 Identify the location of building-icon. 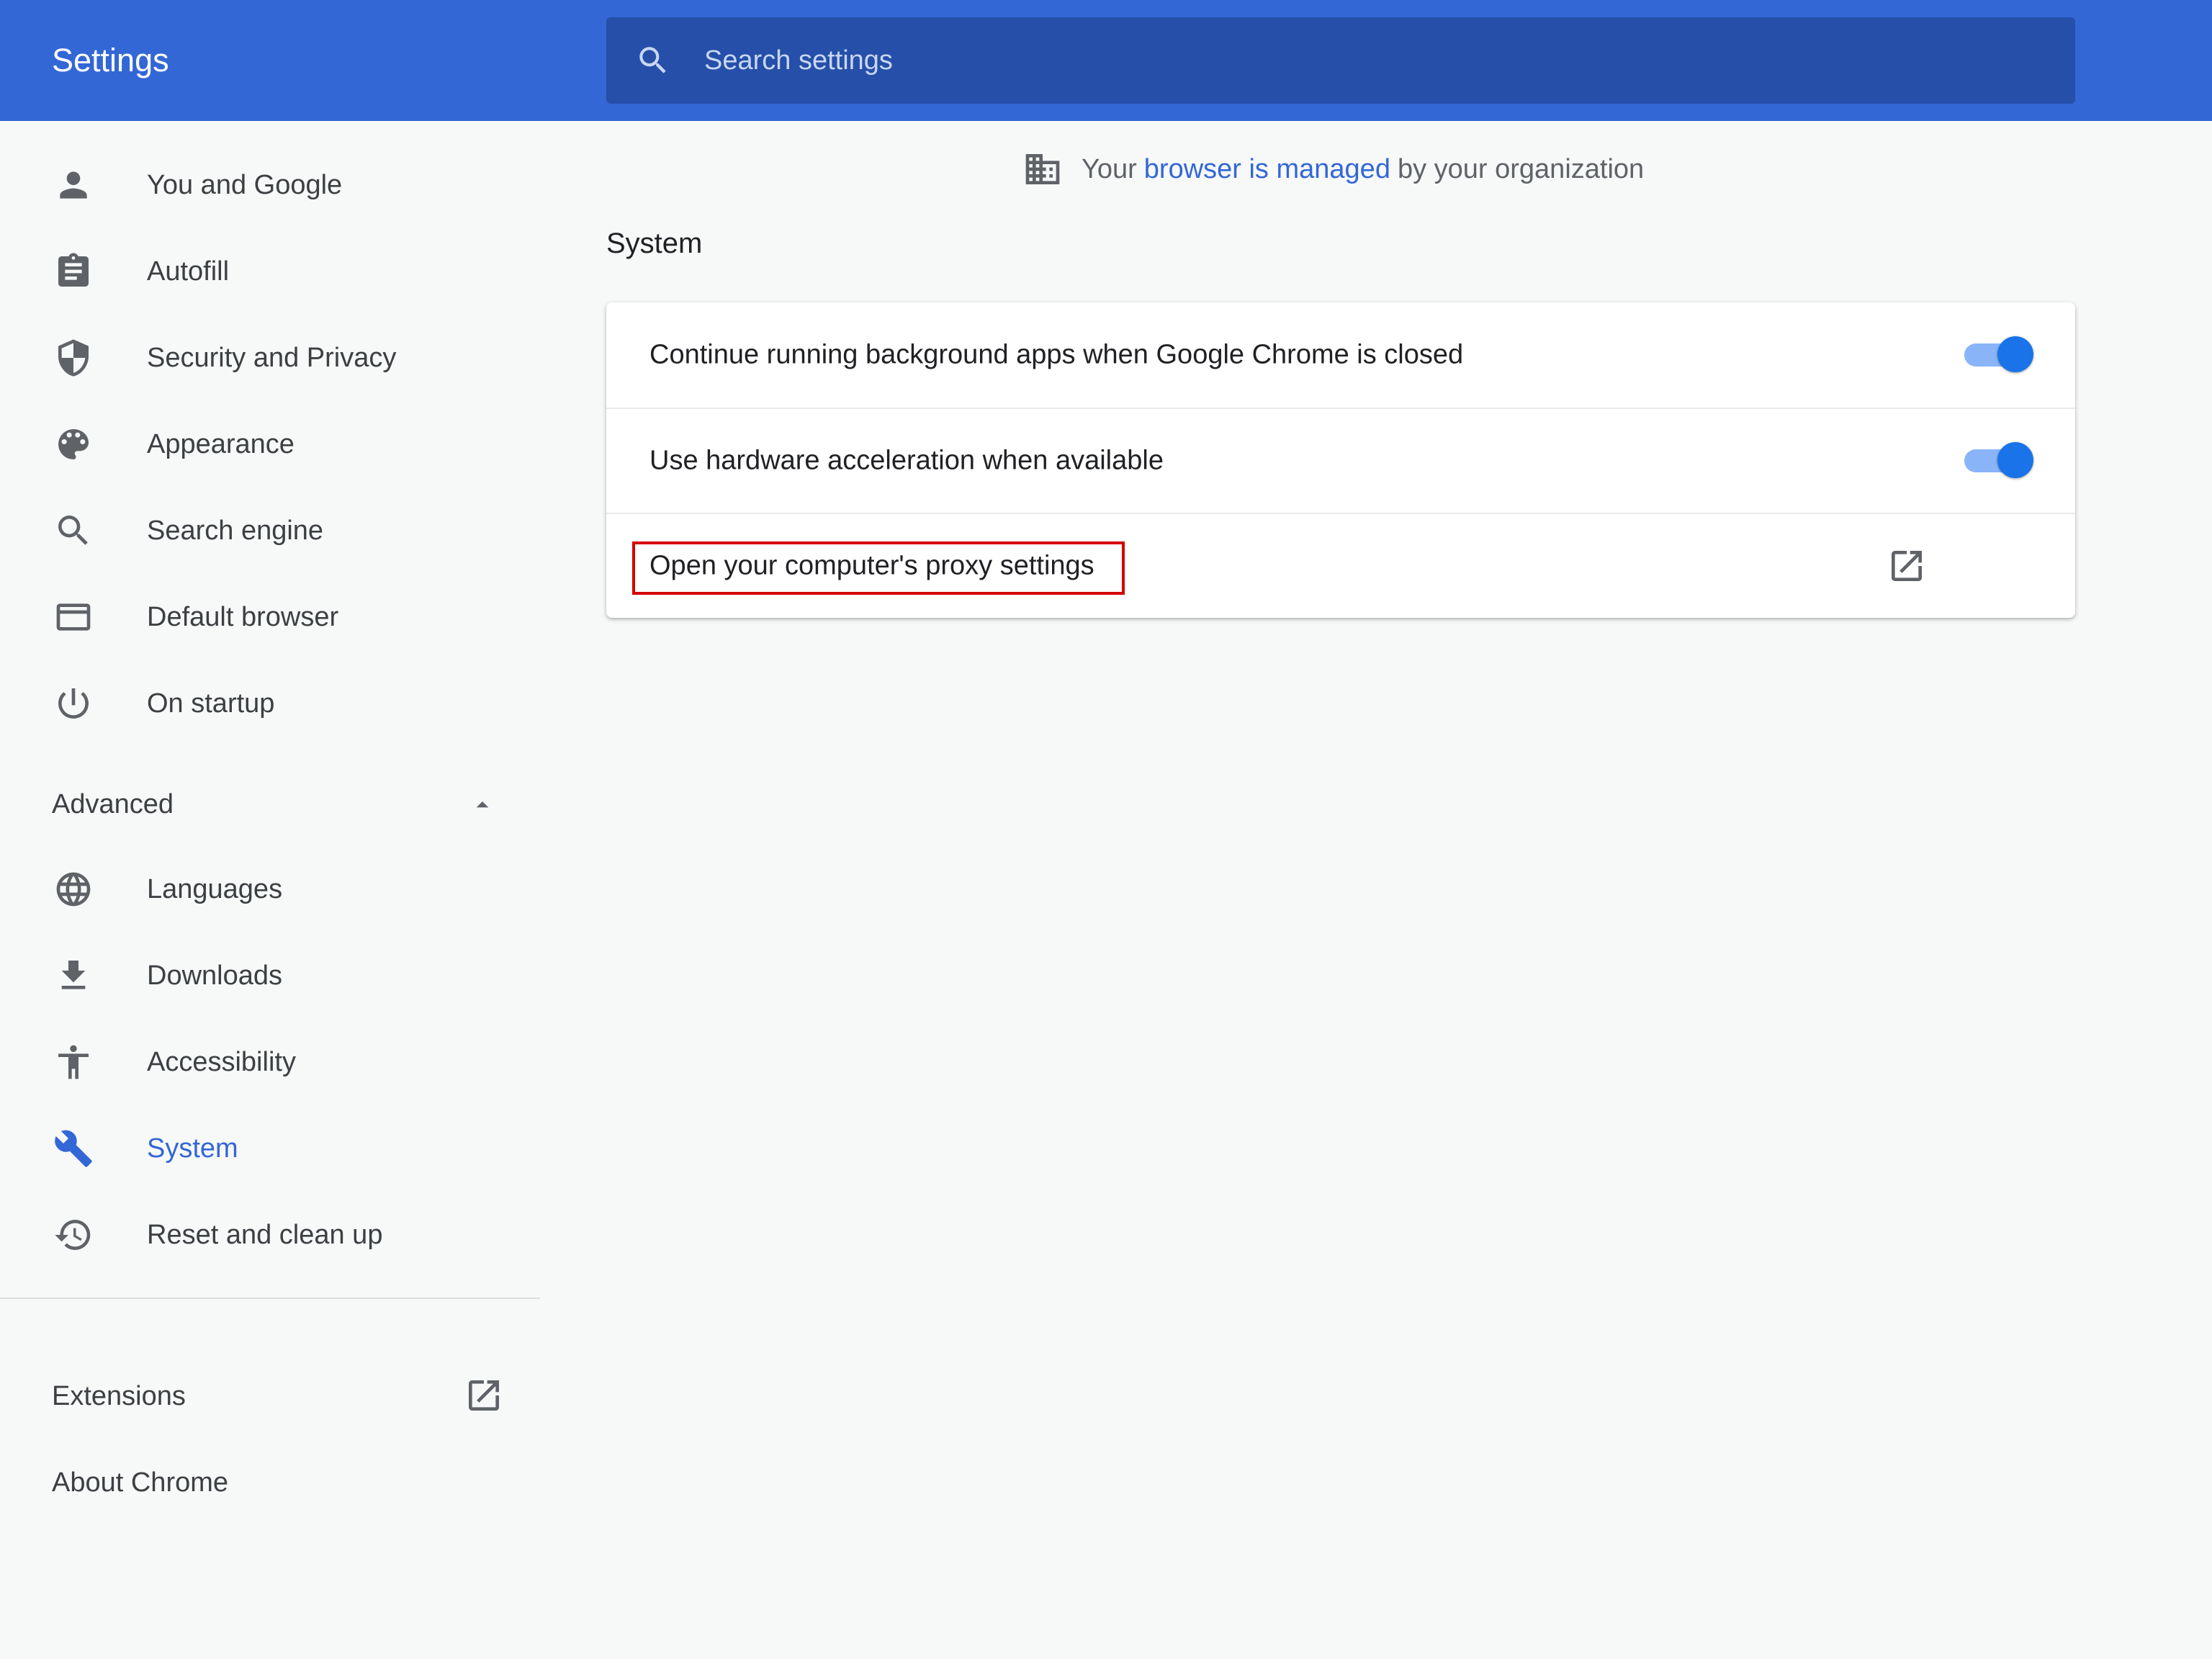
(1043, 169).